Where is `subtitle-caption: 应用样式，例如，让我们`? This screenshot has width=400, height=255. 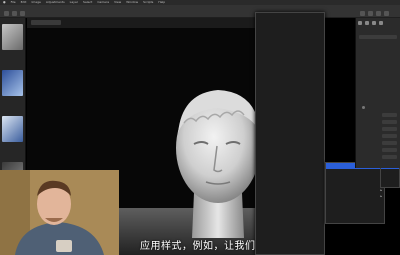 subtitle-caption: 应用样式，例如，让我们 is located at coordinates (198, 246).